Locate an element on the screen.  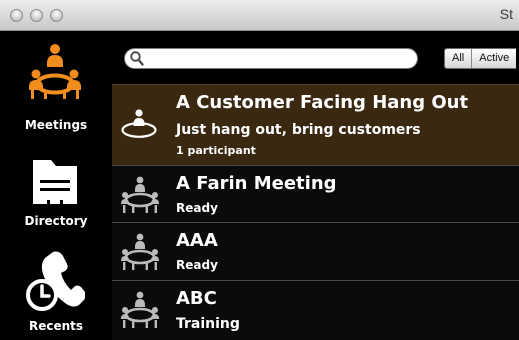
sidebar-item-meetings: Meetings is located at coordinates (56, 88).